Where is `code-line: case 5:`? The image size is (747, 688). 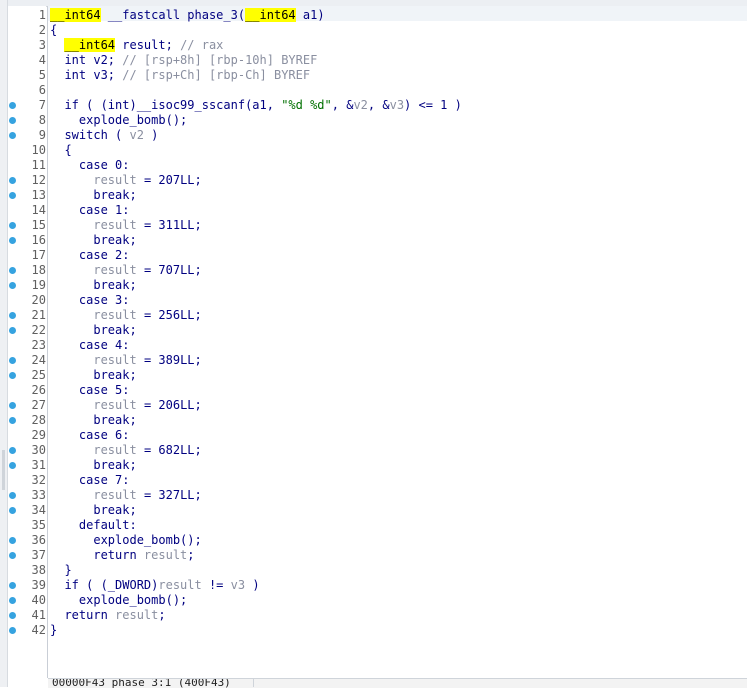
code-line: case 5: is located at coordinates (90, 390).